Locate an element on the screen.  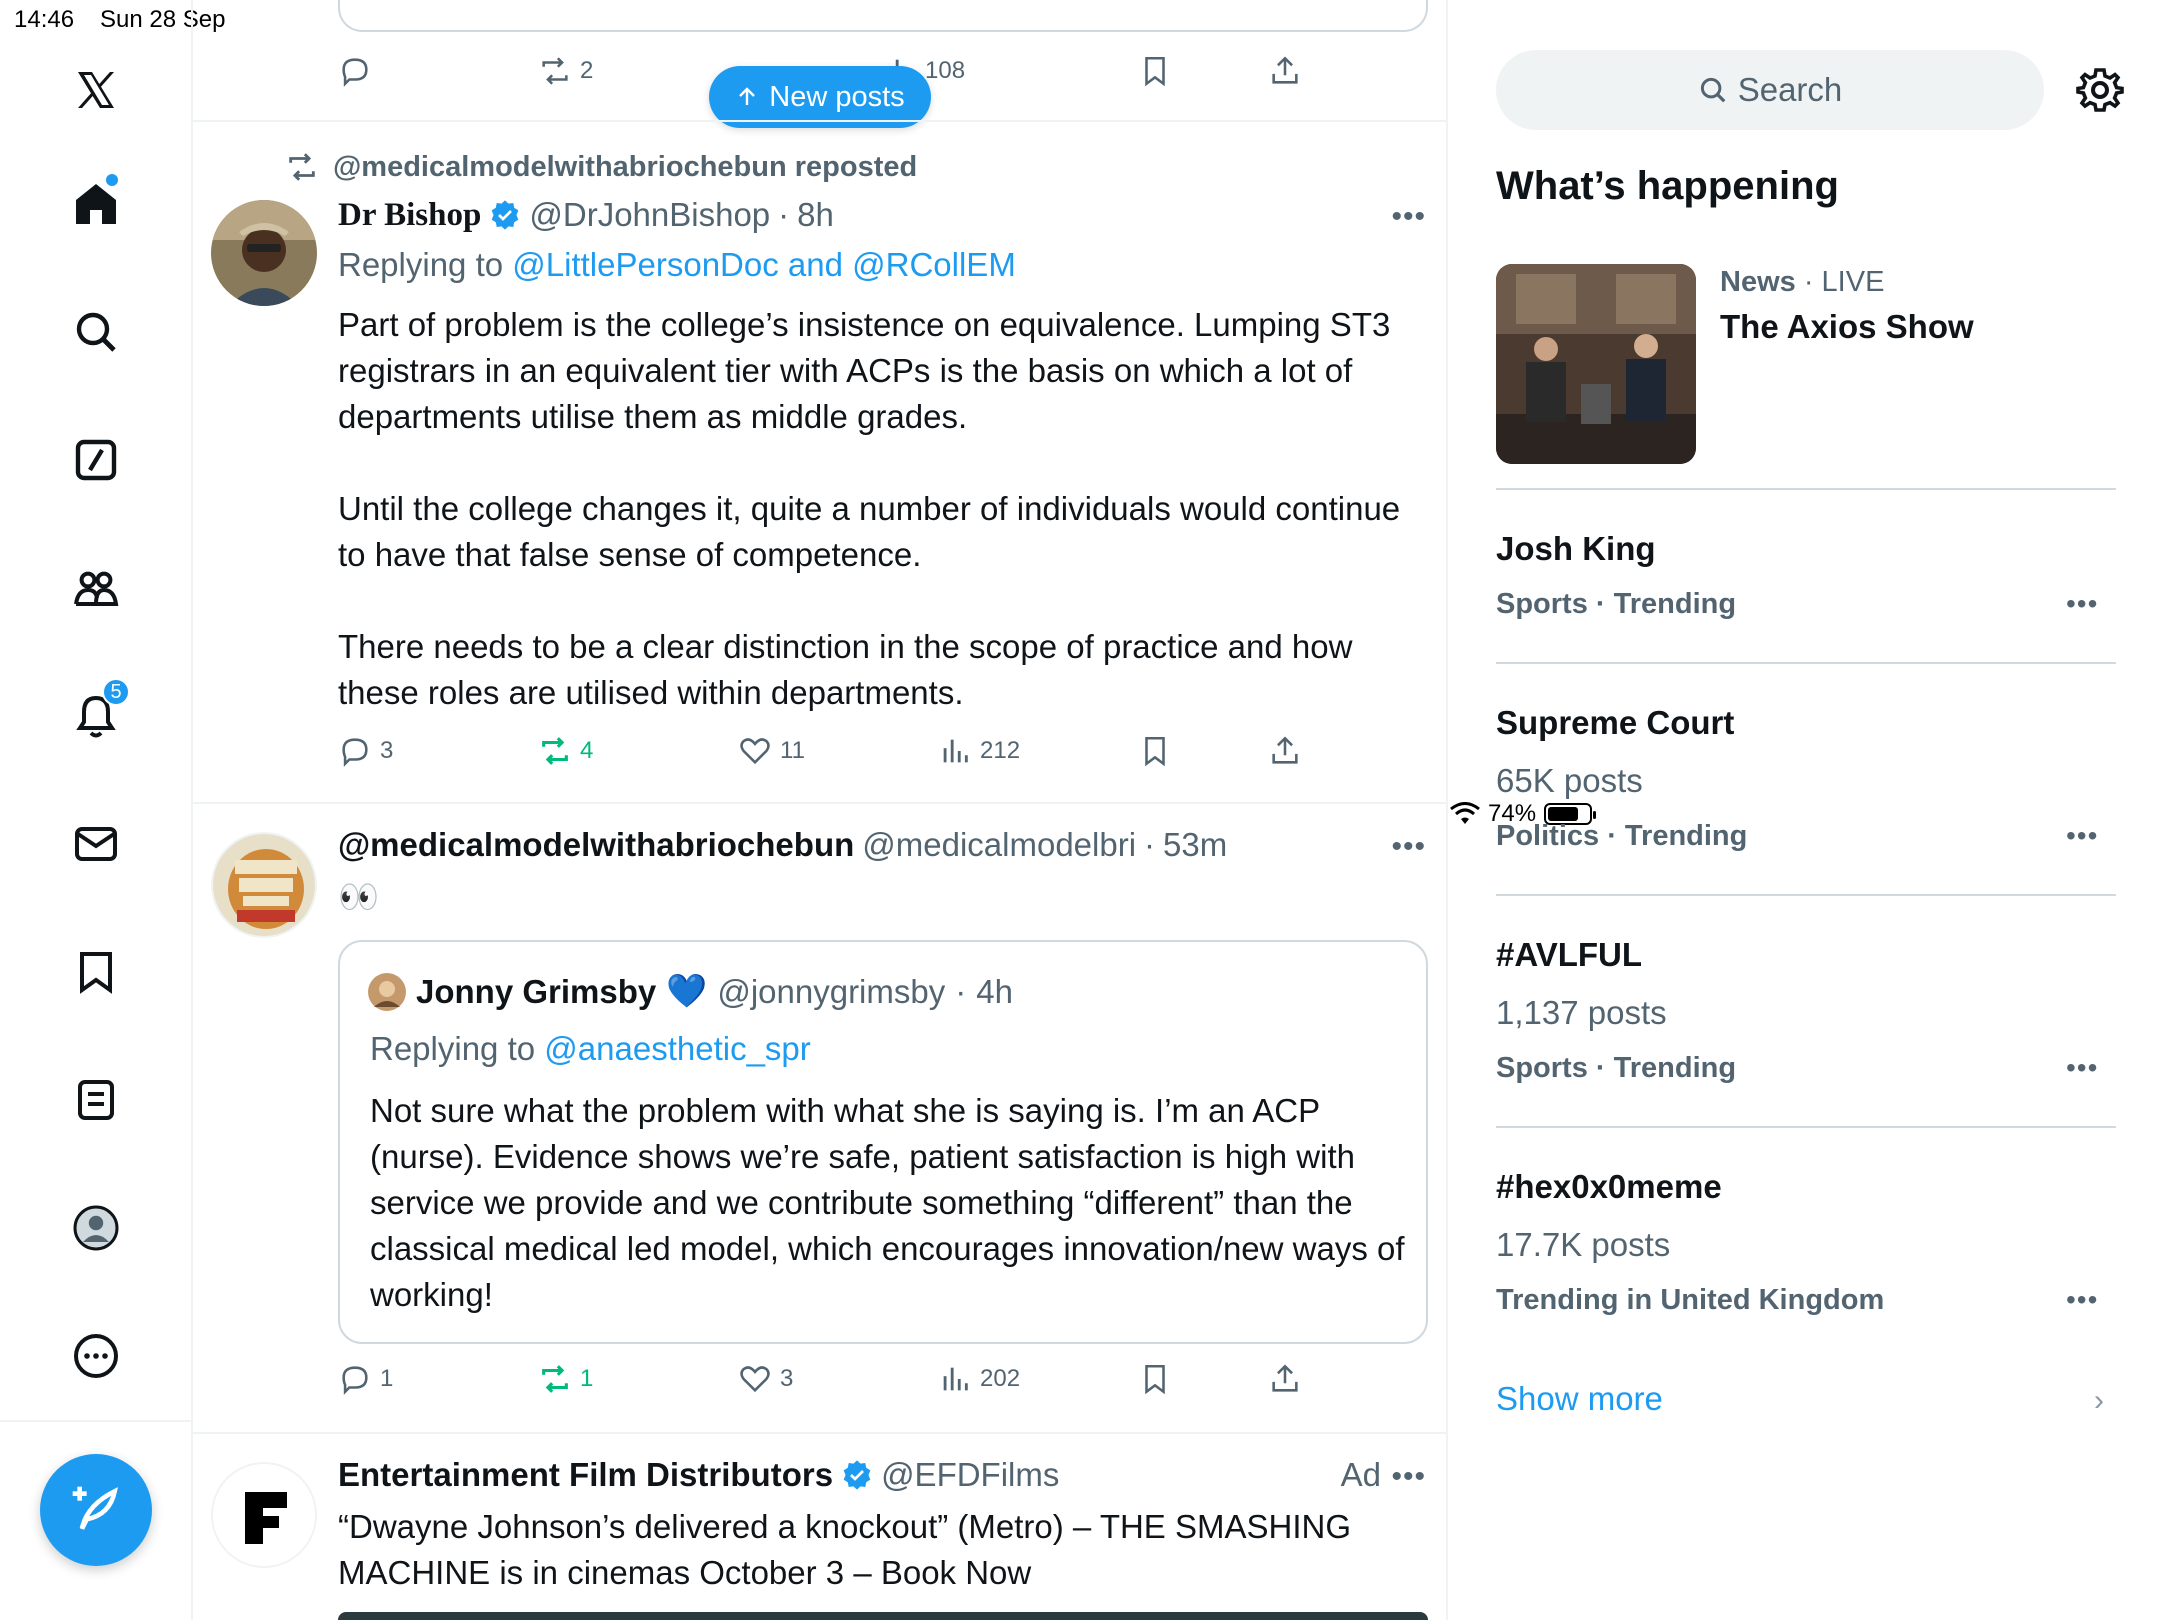
show-more-link: Show more is located at coordinates (1579, 1399).